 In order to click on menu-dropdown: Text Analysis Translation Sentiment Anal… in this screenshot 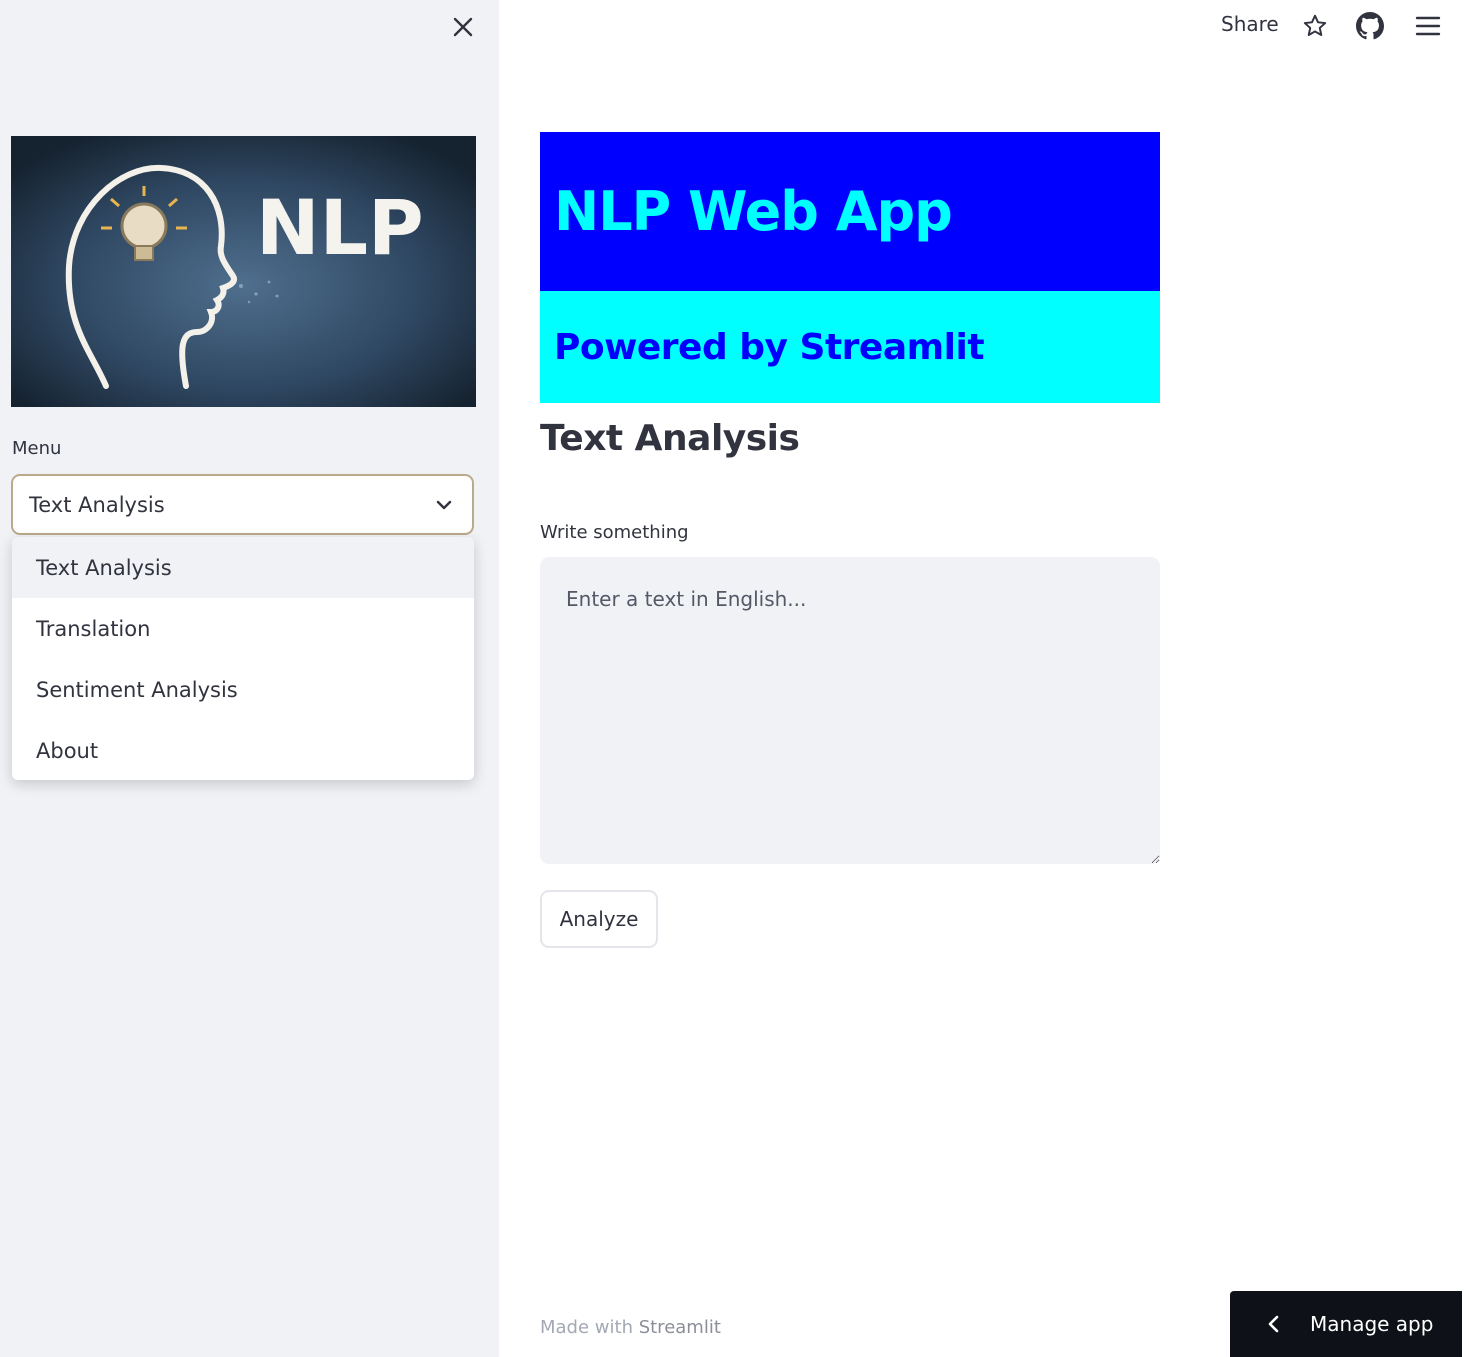, I will do `click(243, 658)`.